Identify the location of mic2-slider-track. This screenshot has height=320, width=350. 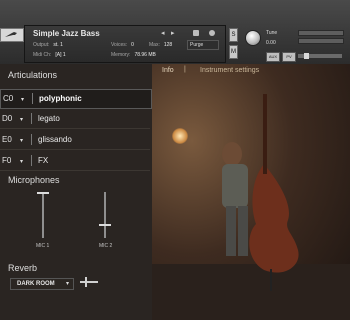
(105, 215).